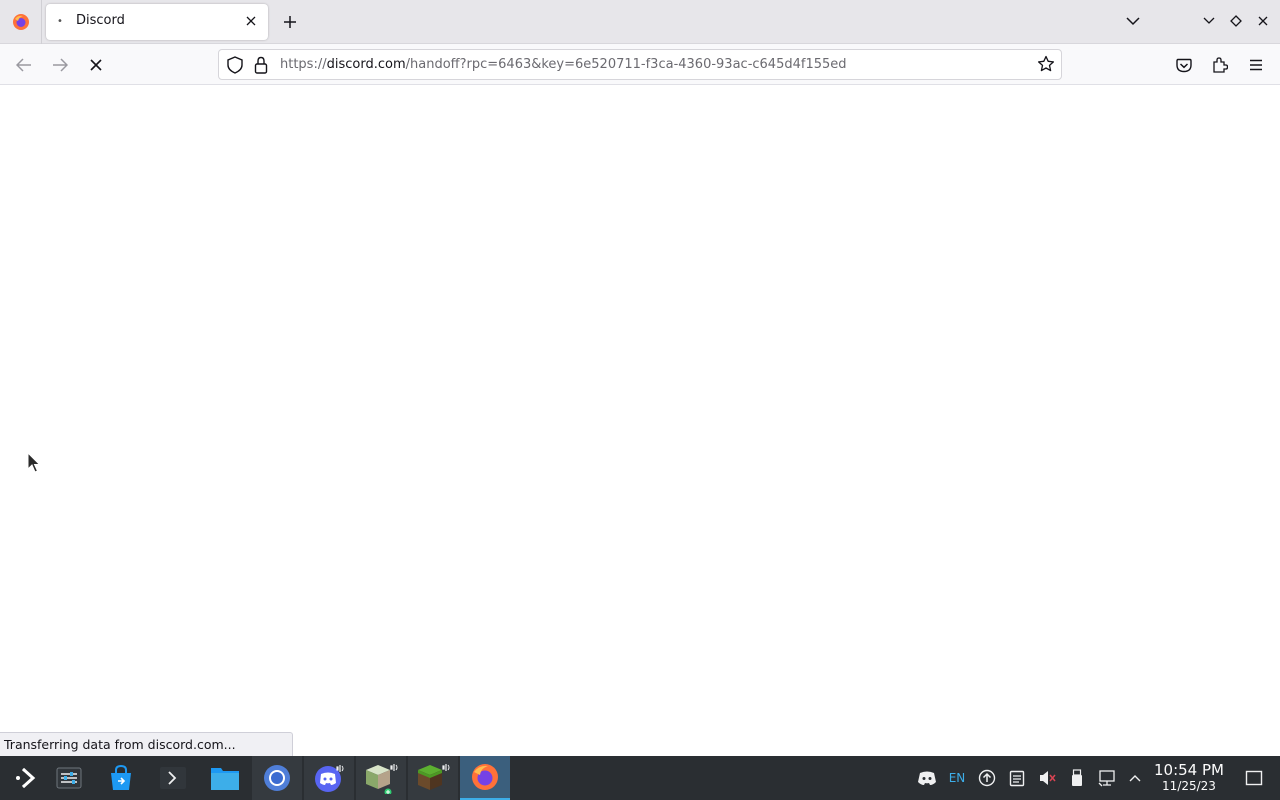  Describe the element at coordinates (366, 64) in the screenshot. I see `url-host: discord.com` at that location.